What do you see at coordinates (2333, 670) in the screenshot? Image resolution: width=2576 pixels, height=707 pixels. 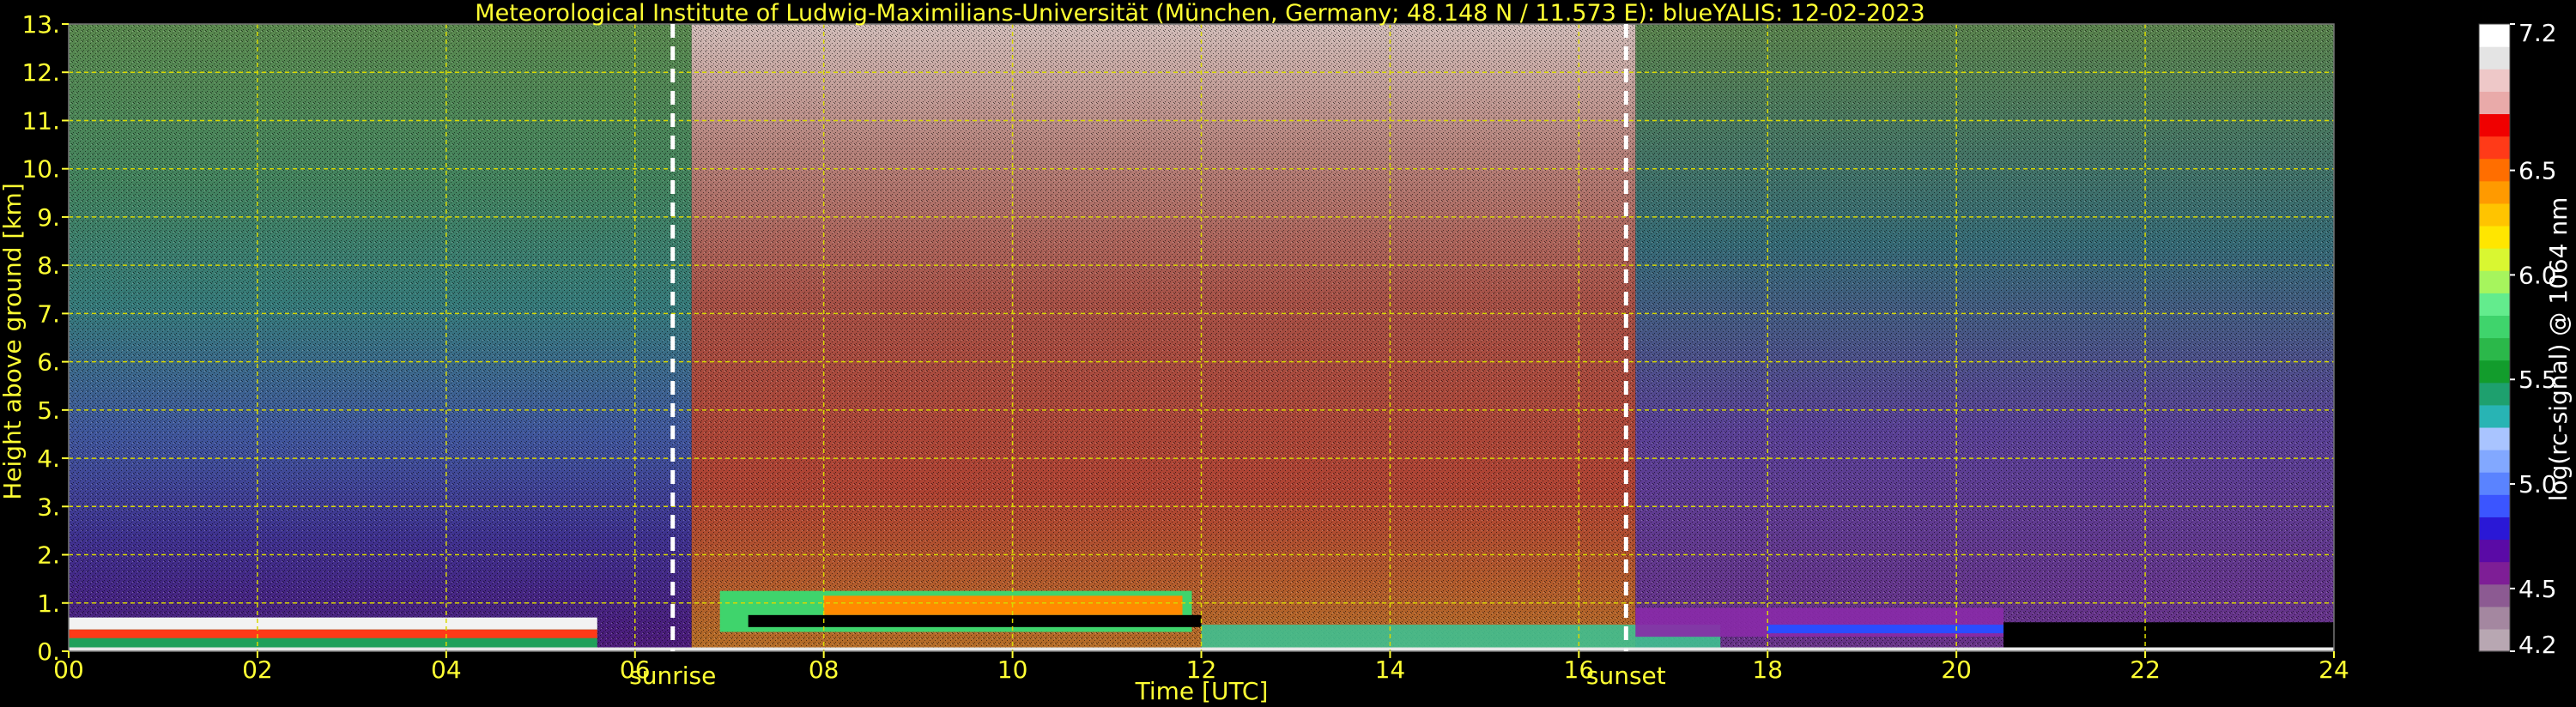 I see `x-tick-label: 24` at bounding box center [2333, 670].